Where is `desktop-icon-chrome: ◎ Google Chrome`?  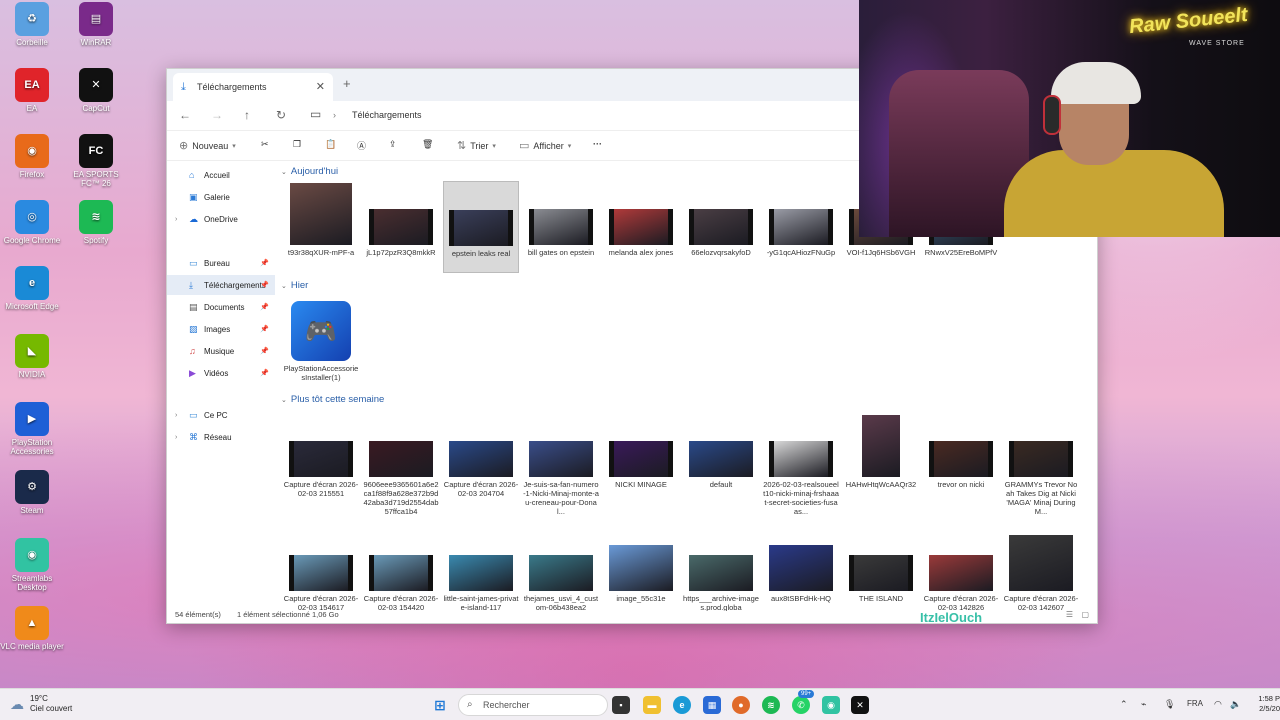 desktop-icon-chrome: ◎ Google Chrome is located at coordinates (32, 222).